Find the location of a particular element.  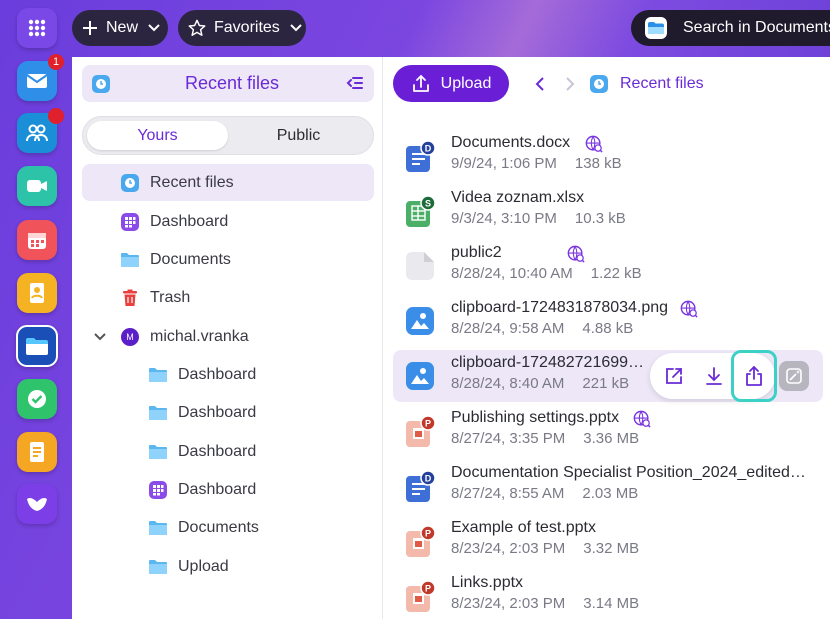

edit-sparkle-icon is located at coordinates (794, 376).